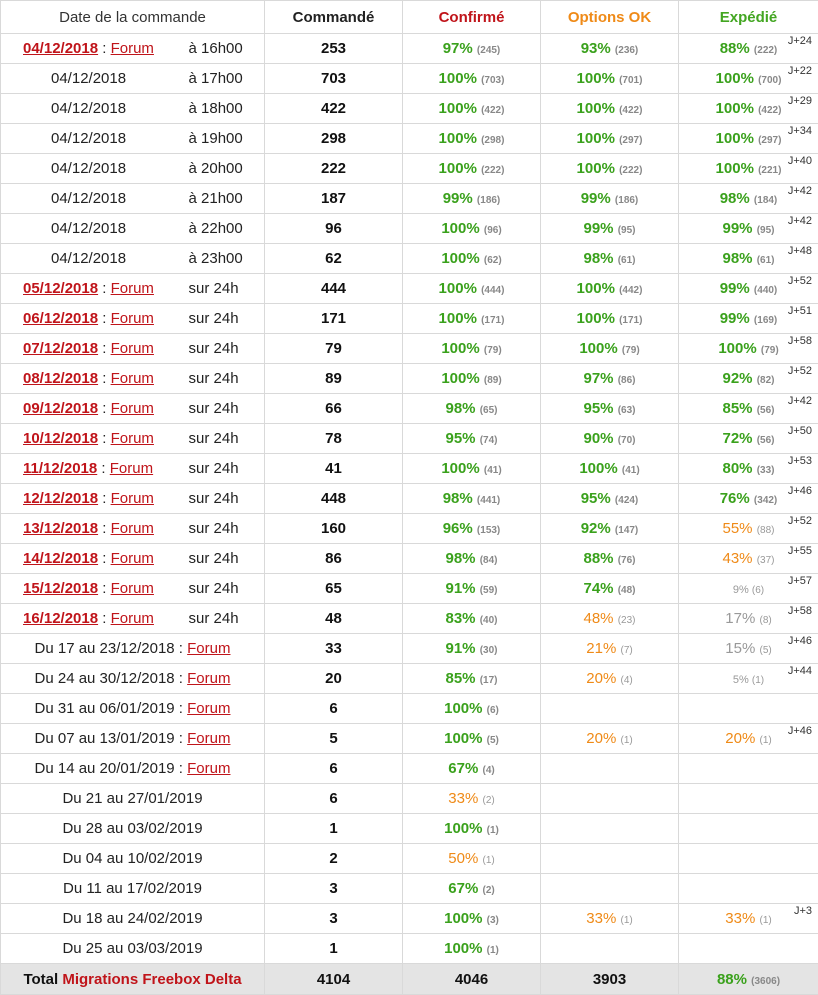 The image size is (818, 995). Describe the element at coordinates (472, 588) in the screenshot. I see `c-value: 91% (59)` at that location.